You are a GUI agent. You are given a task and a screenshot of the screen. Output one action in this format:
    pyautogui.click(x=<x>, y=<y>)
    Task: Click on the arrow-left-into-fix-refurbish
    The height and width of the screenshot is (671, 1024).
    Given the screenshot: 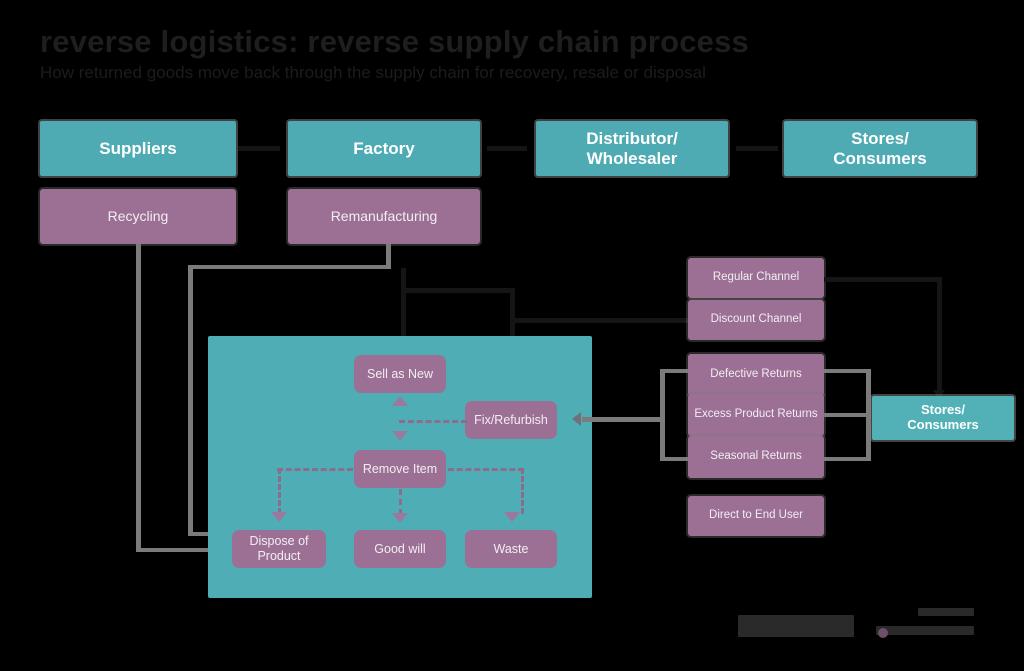 What is the action you would take?
    pyautogui.click(x=576, y=419)
    